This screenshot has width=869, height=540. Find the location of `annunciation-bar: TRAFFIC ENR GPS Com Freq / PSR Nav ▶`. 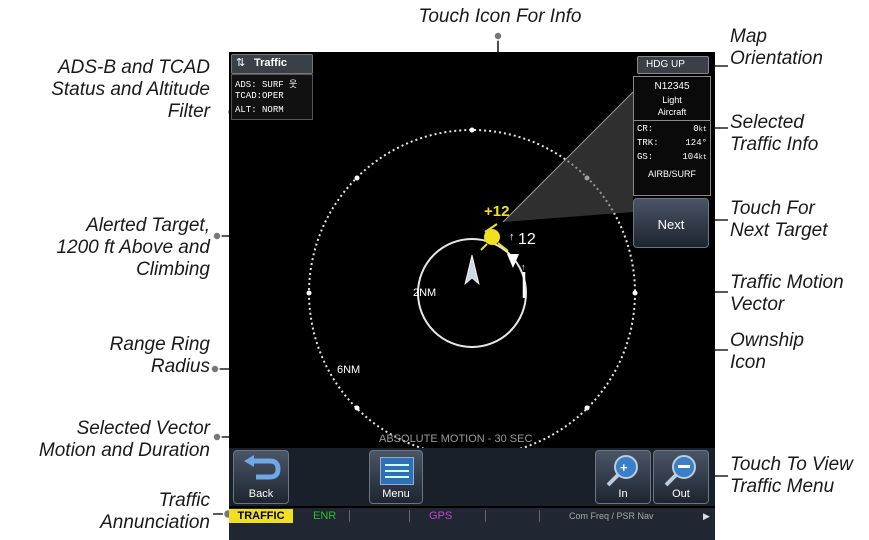

annunciation-bar: TRAFFIC ENR GPS Com Freq / PSR Nav ▶ is located at coordinates (472, 524).